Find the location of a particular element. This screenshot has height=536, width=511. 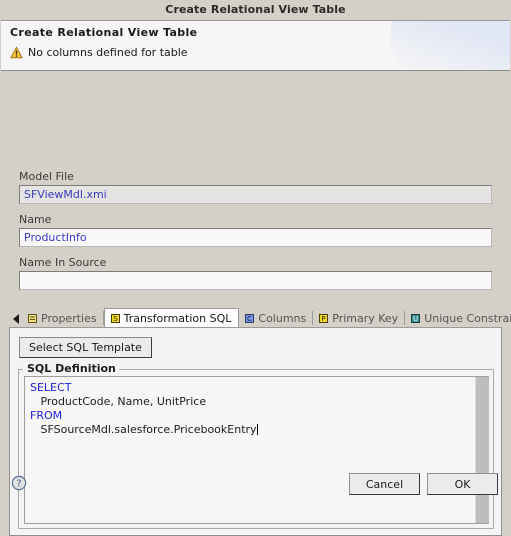

select-sql-template-button: Select SQL Template is located at coordinates (85, 347).